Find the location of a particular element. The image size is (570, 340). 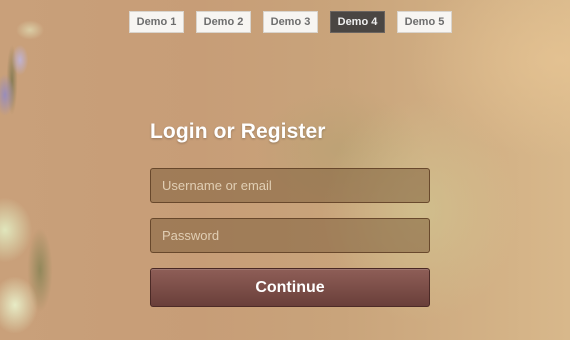

demo-4-button: Demo 4 is located at coordinates (357, 22).